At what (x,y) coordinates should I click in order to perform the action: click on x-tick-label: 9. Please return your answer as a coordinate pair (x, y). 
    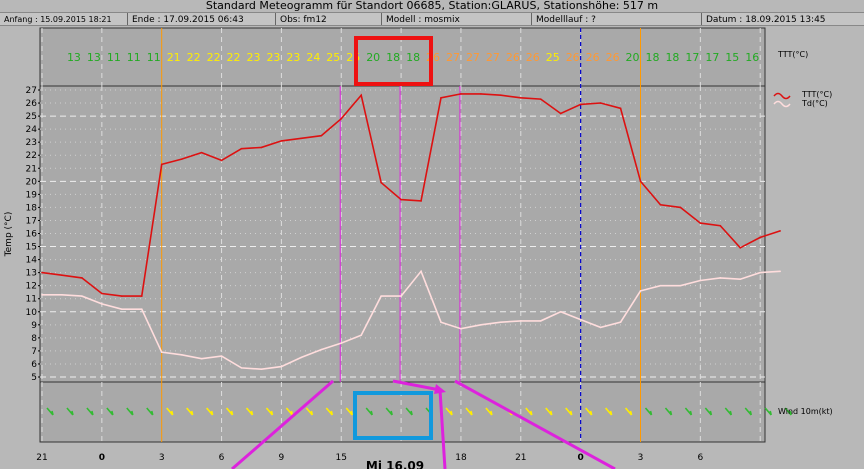
    Looking at the image, I should click on (282, 458).